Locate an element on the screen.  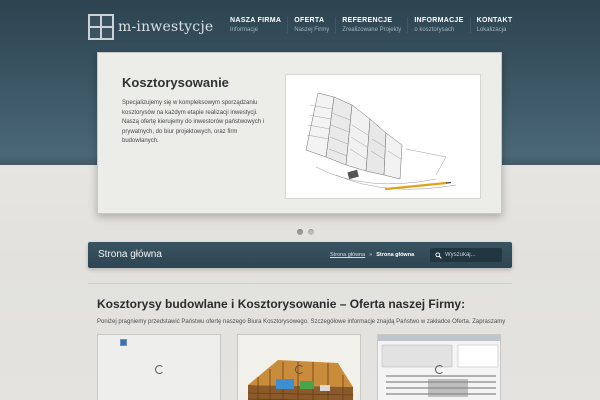
window-icon is located at coordinates (123, 342).